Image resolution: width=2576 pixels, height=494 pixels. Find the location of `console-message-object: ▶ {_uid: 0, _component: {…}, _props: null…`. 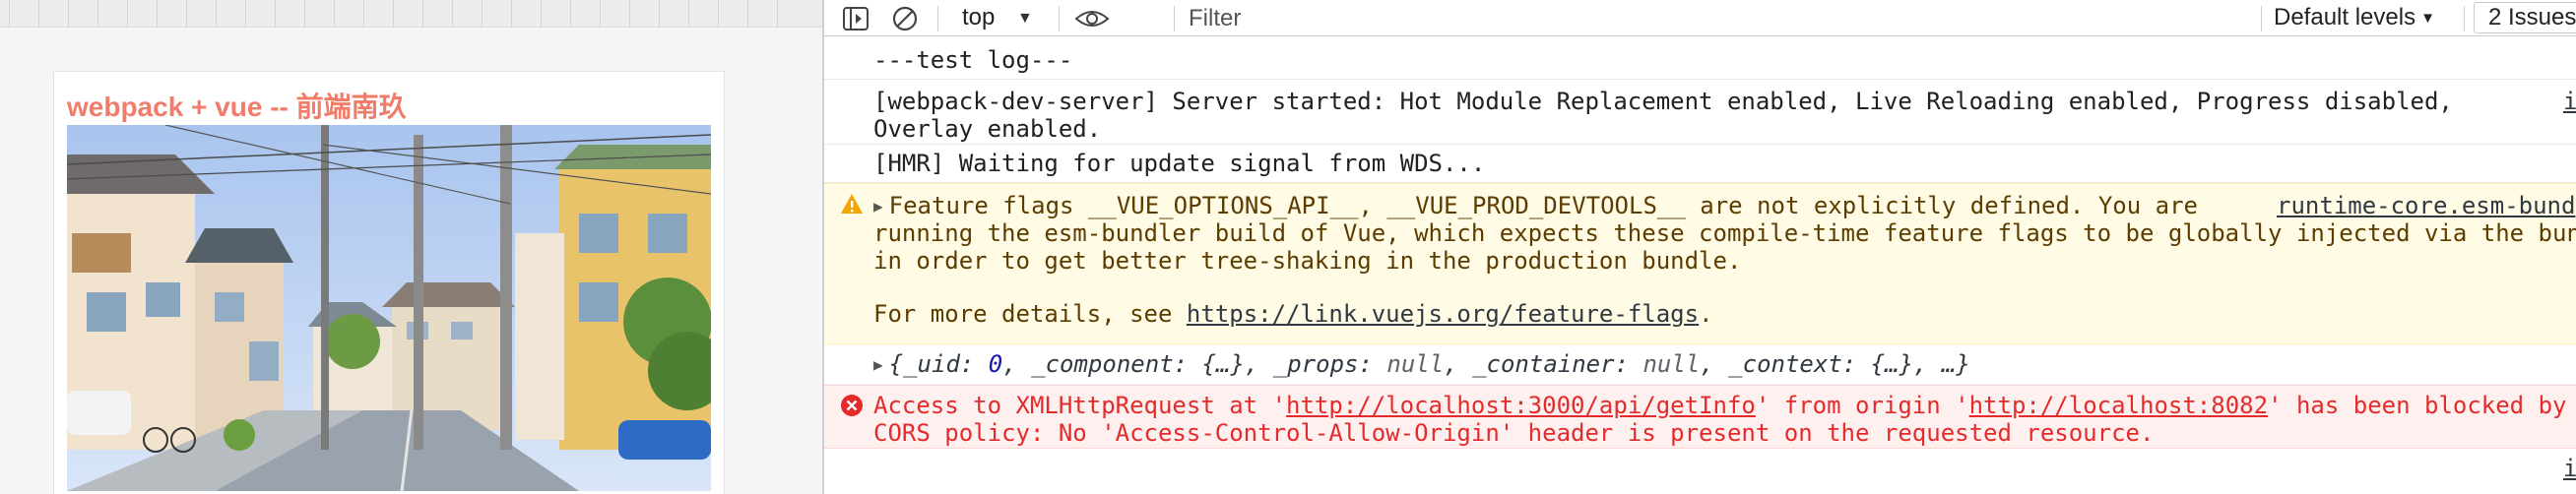

console-message-object: ▶ {_uid: 0, _component: {…}, _props: null… is located at coordinates (1700, 364).